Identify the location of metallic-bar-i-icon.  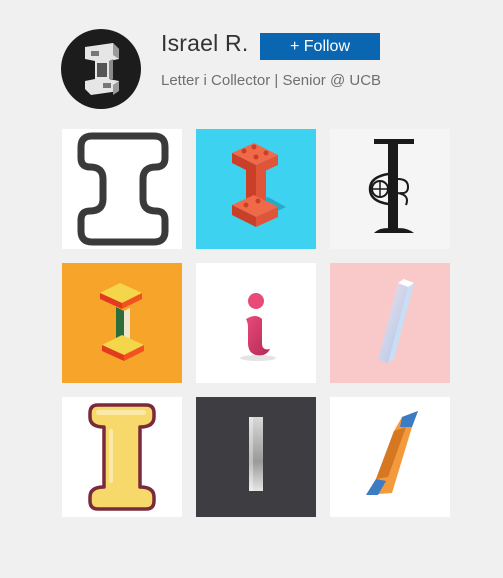
(256, 457).